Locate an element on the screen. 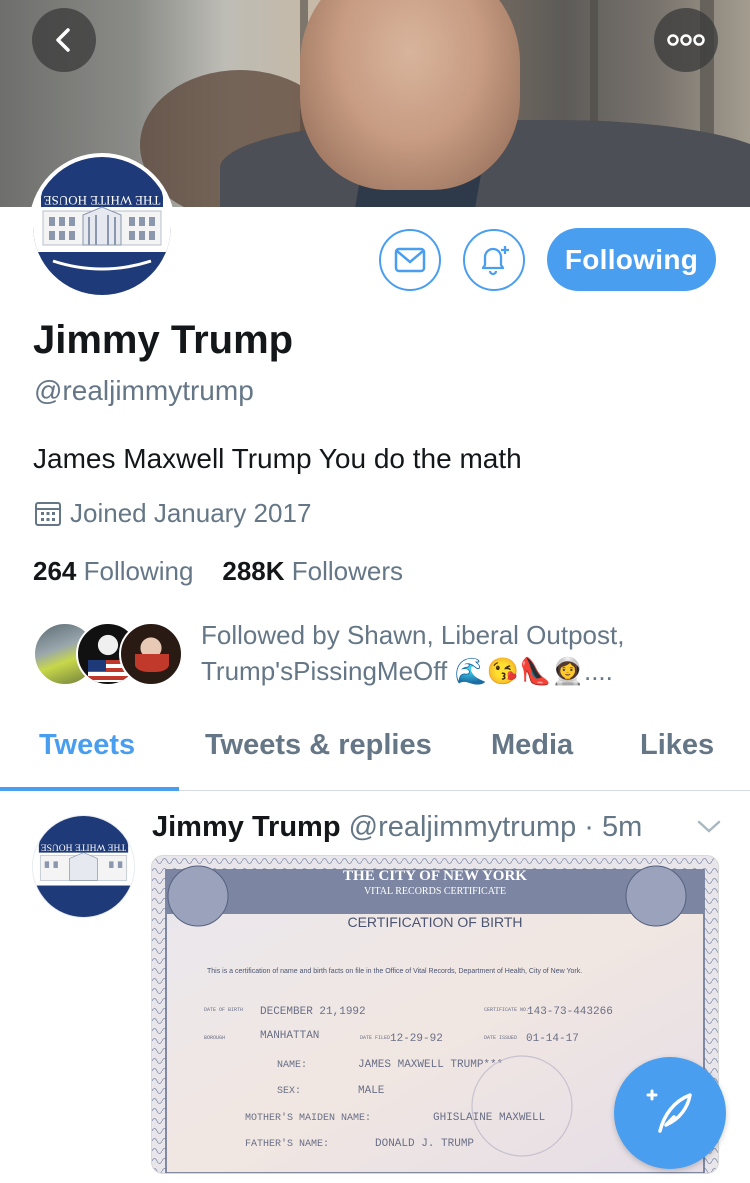 The width and height of the screenshot is (750, 1183). message-button is located at coordinates (410, 260).